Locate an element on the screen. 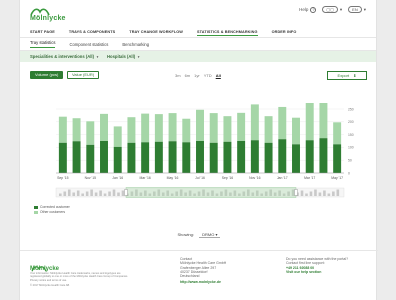 The height and width of the screenshot is (300, 396). contact-line: Deutschland is located at coordinates (190, 276).